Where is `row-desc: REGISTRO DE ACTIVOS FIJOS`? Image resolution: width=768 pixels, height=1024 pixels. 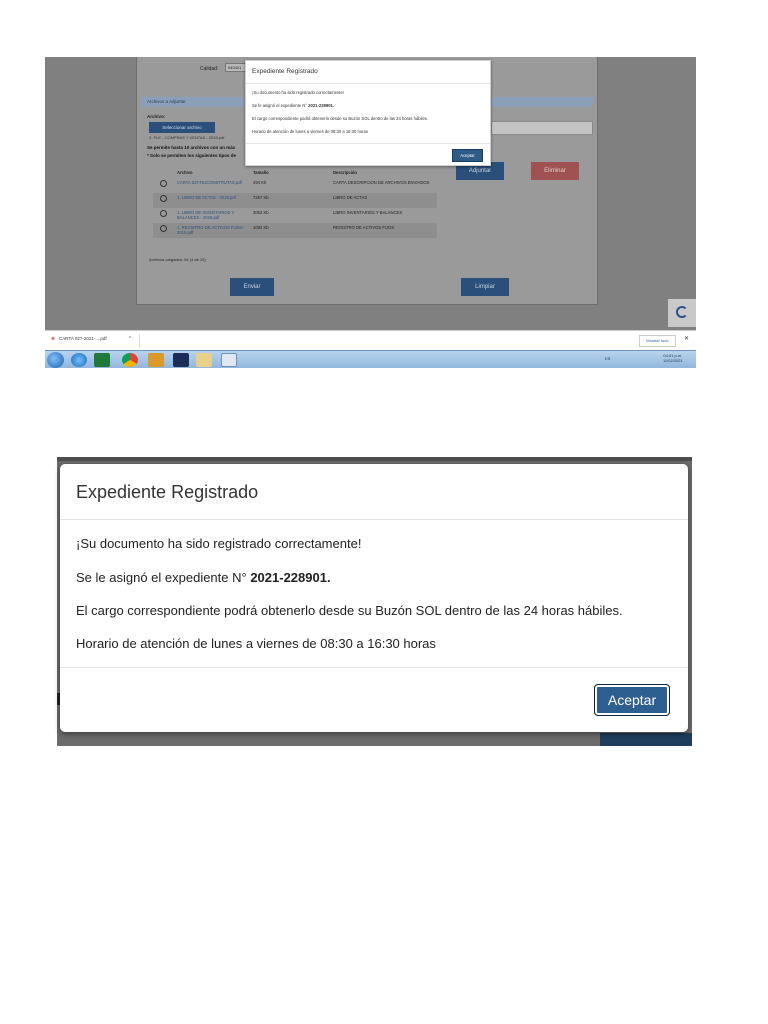 row-desc: REGISTRO DE ACTIVOS FIJOS is located at coordinates (364, 227).